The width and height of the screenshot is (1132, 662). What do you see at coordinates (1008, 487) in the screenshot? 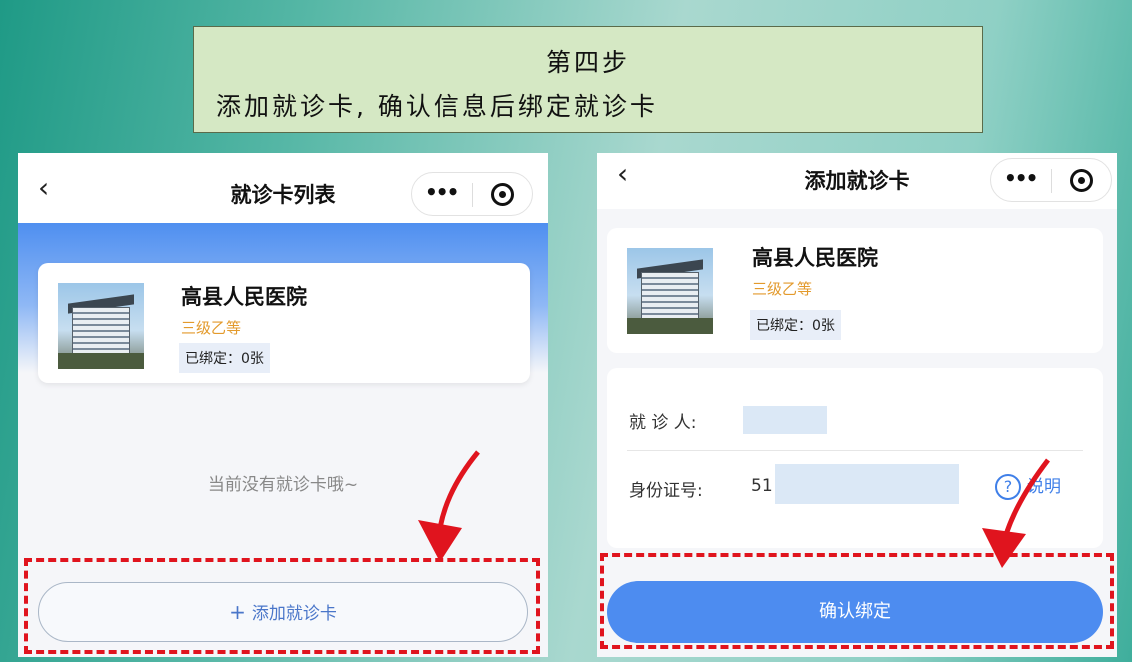
I see `question-icon: ?` at bounding box center [1008, 487].